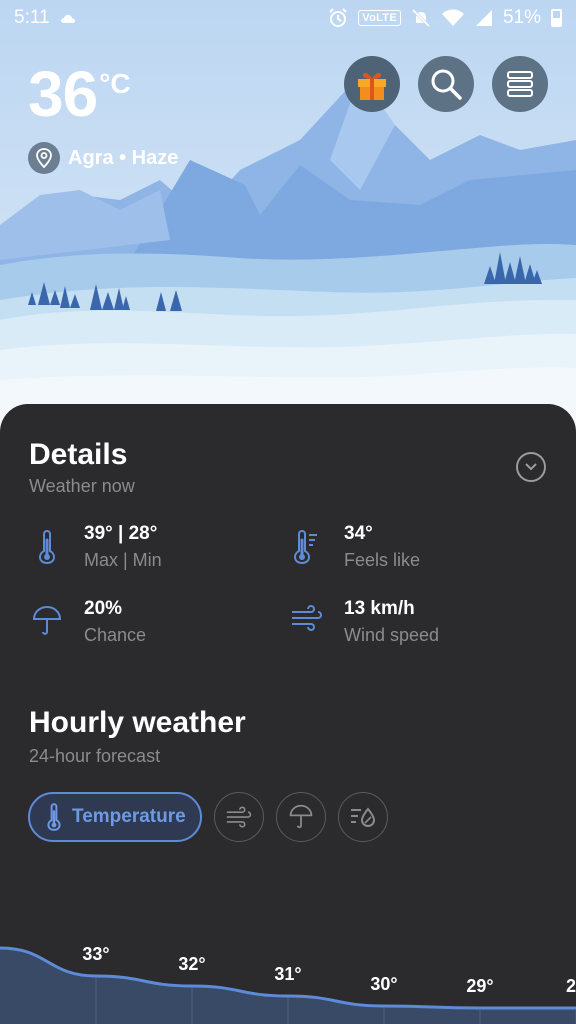 This screenshot has width=576, height=1024. Describe the element at coordinates (208, 817) in the screenshot. I see `hourly-tab-row: Temperature` at that location.